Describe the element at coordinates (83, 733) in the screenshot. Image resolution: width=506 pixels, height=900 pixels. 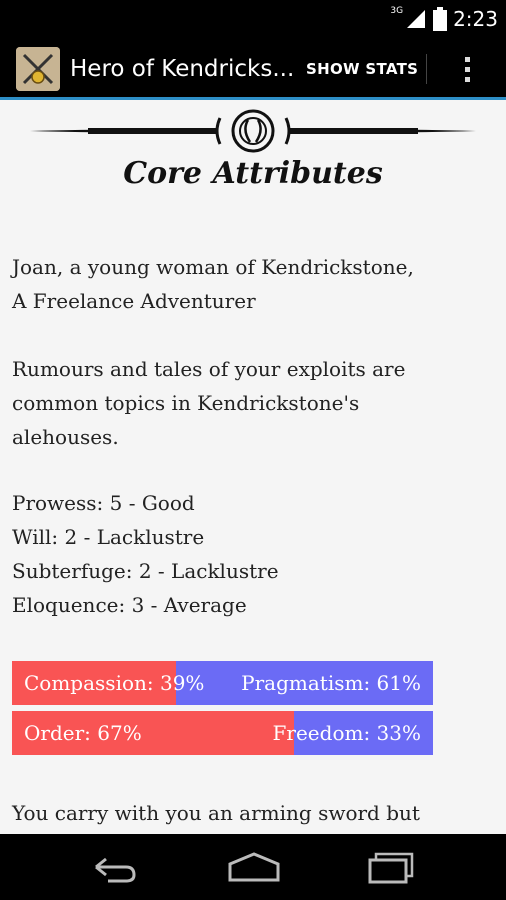
I see `order-label: Order: 67%` at that location.